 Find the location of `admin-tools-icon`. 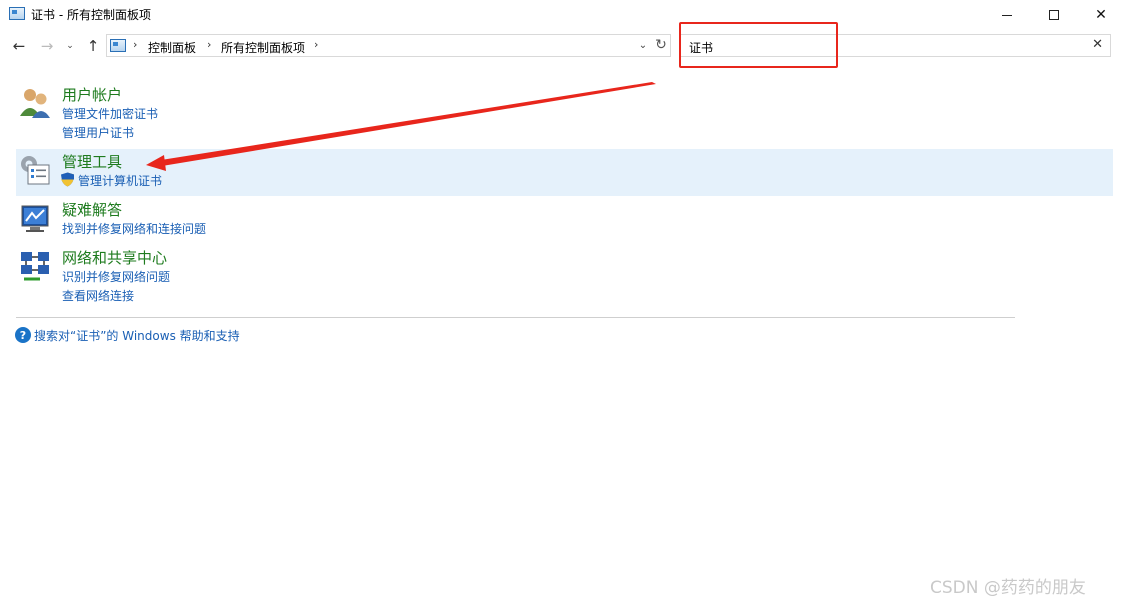

admin-tools-icon is located at coordinates (35, 170).